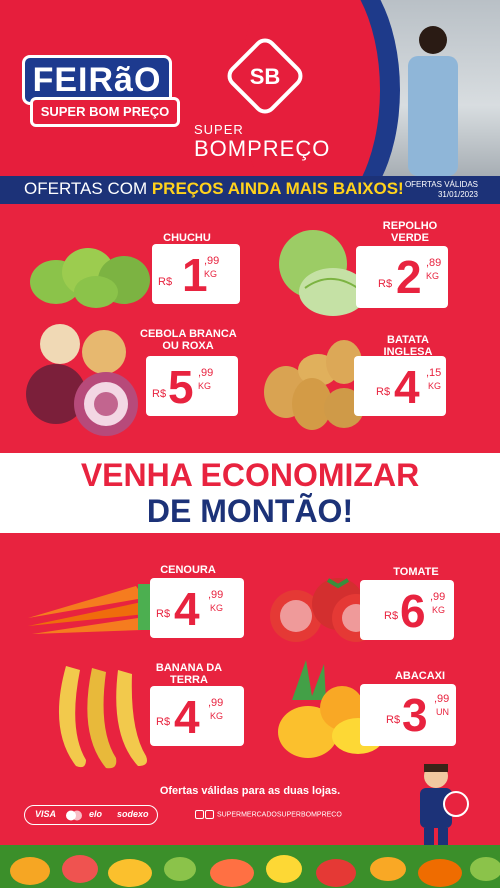  Describe the element at coordinates (409, 277) in the screenshot. I see `price-integer: 2` at that location.